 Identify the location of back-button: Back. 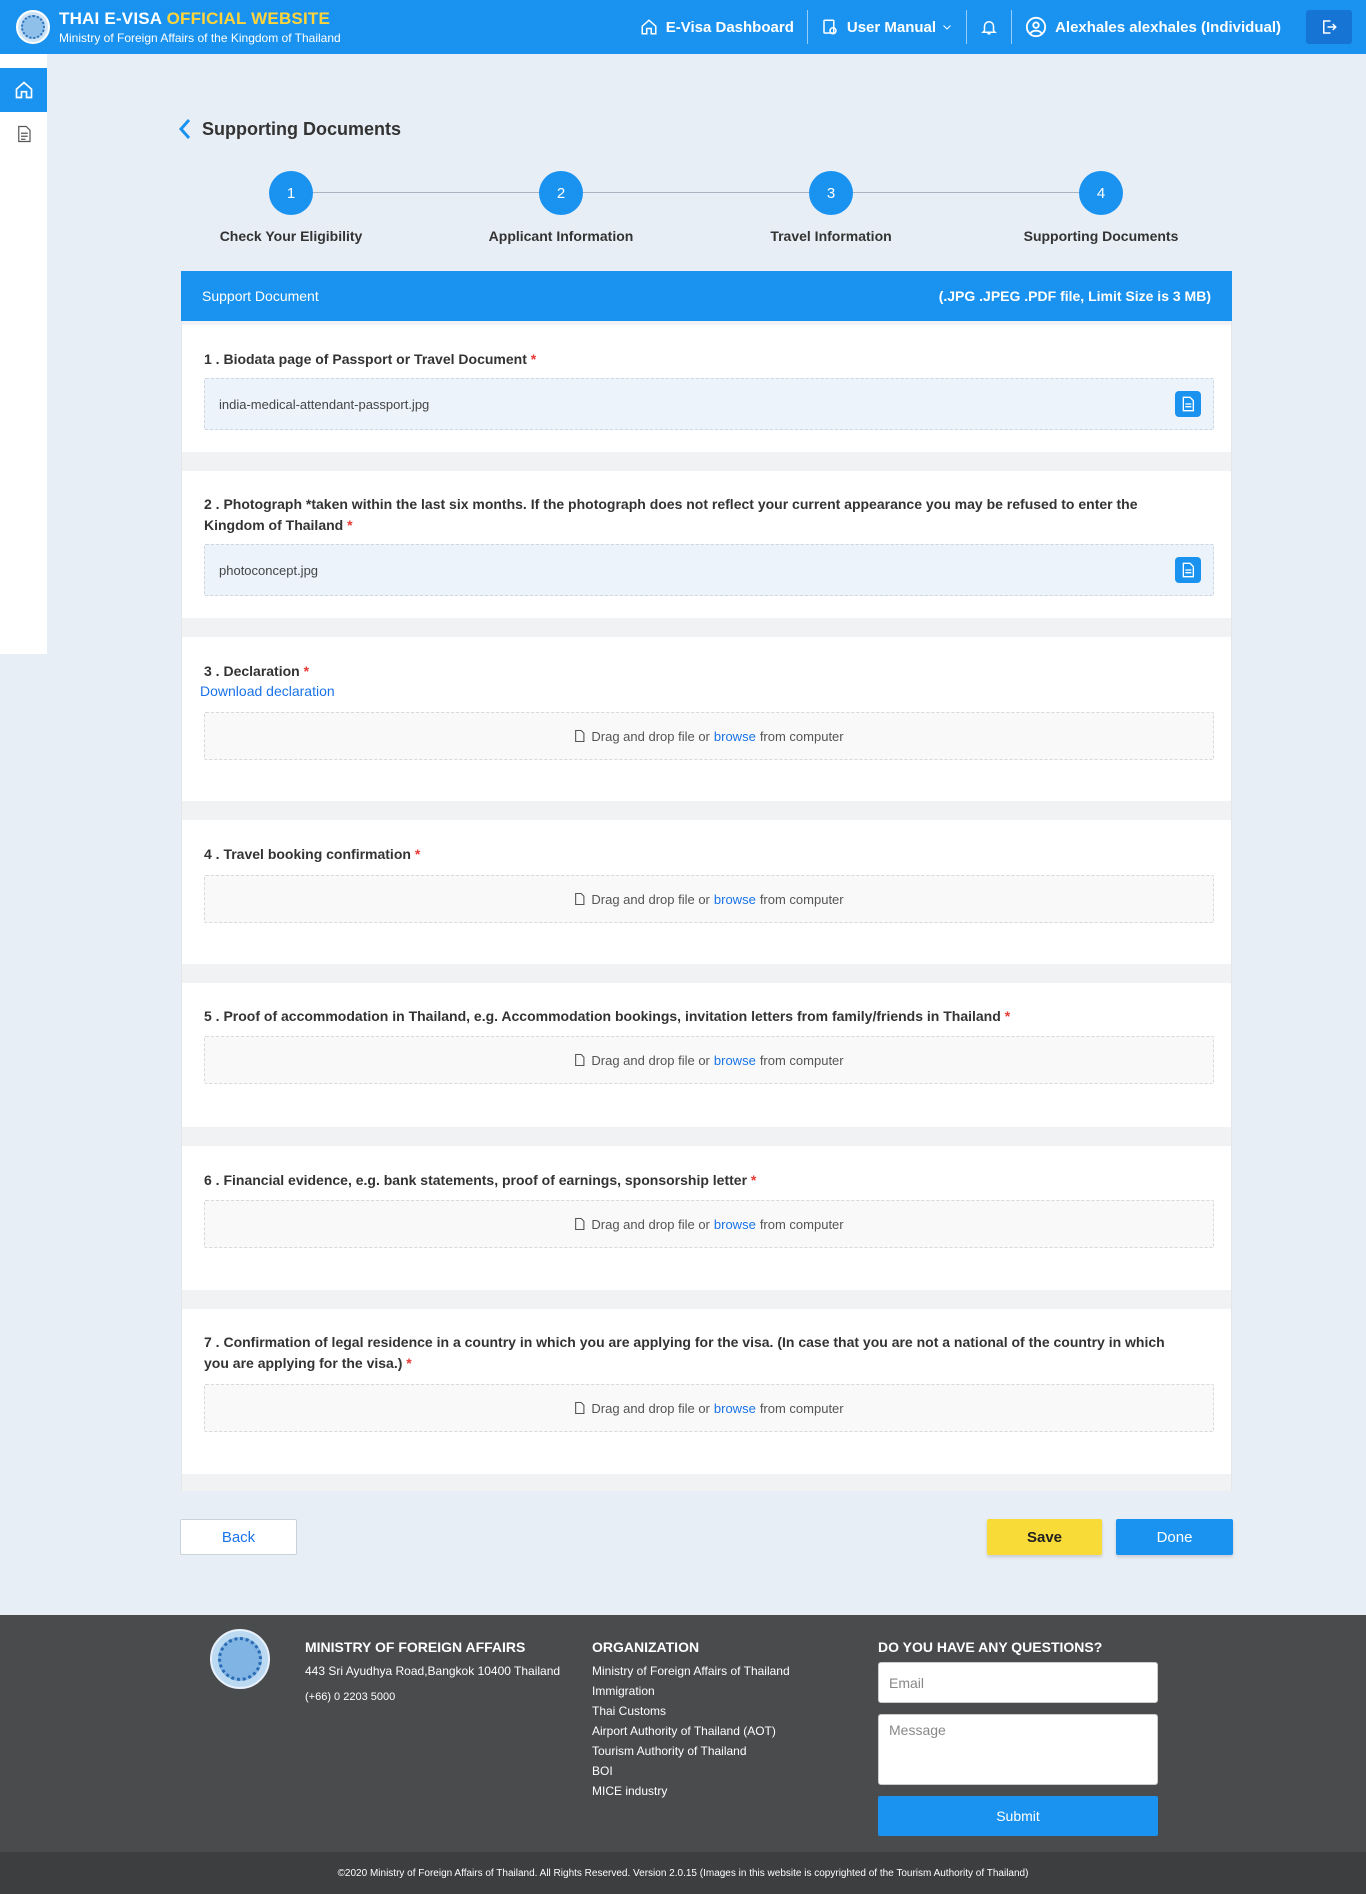
(238, 1537).